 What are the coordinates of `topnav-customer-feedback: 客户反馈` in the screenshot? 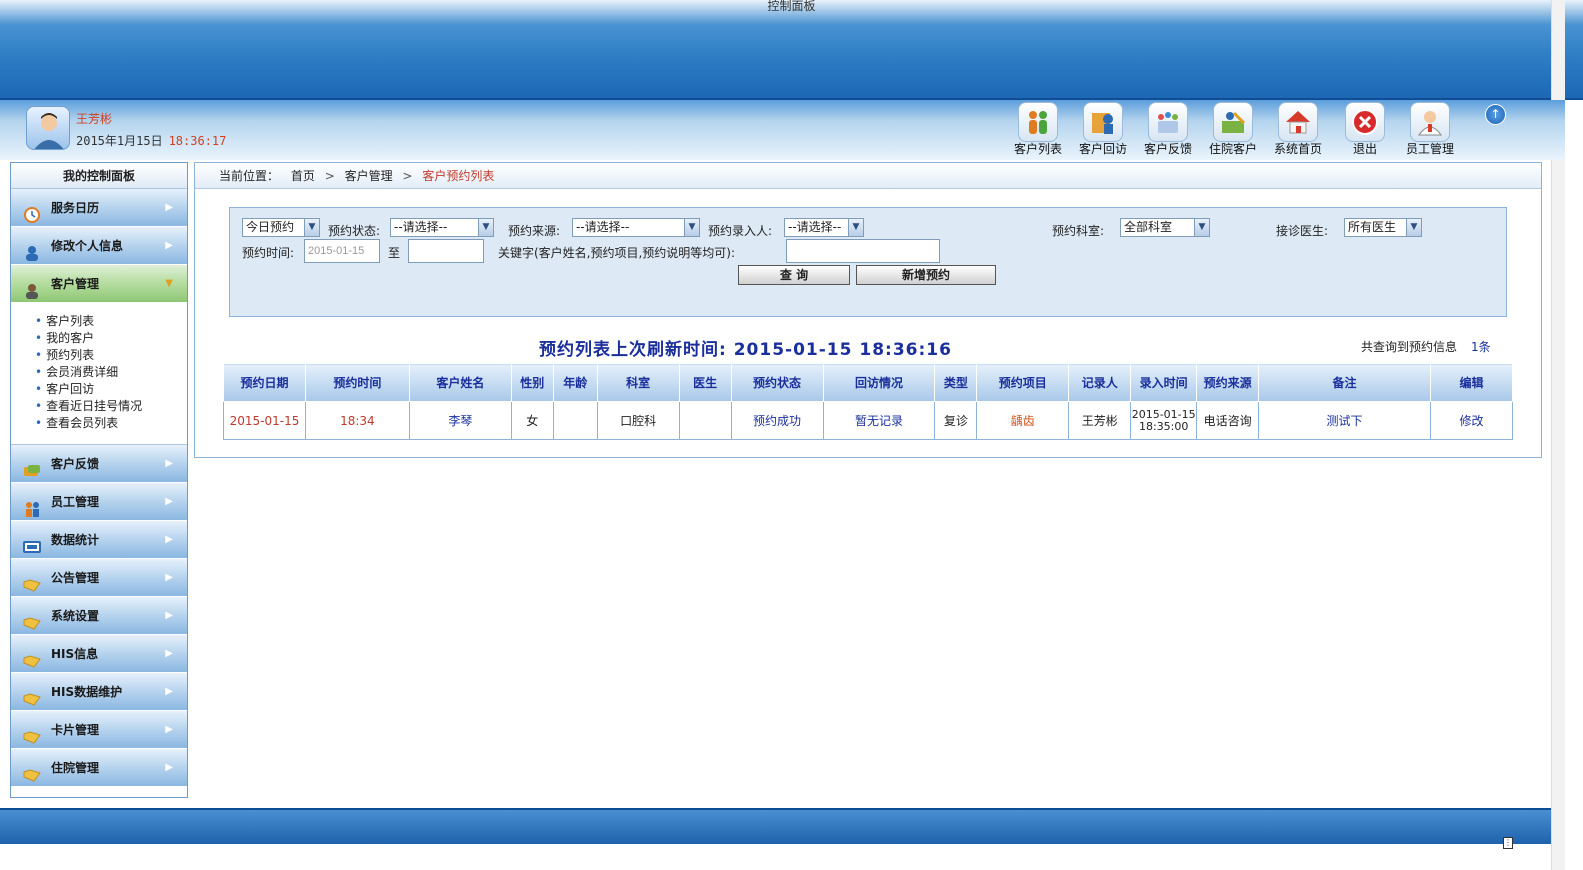 It's located at (1168, 130).